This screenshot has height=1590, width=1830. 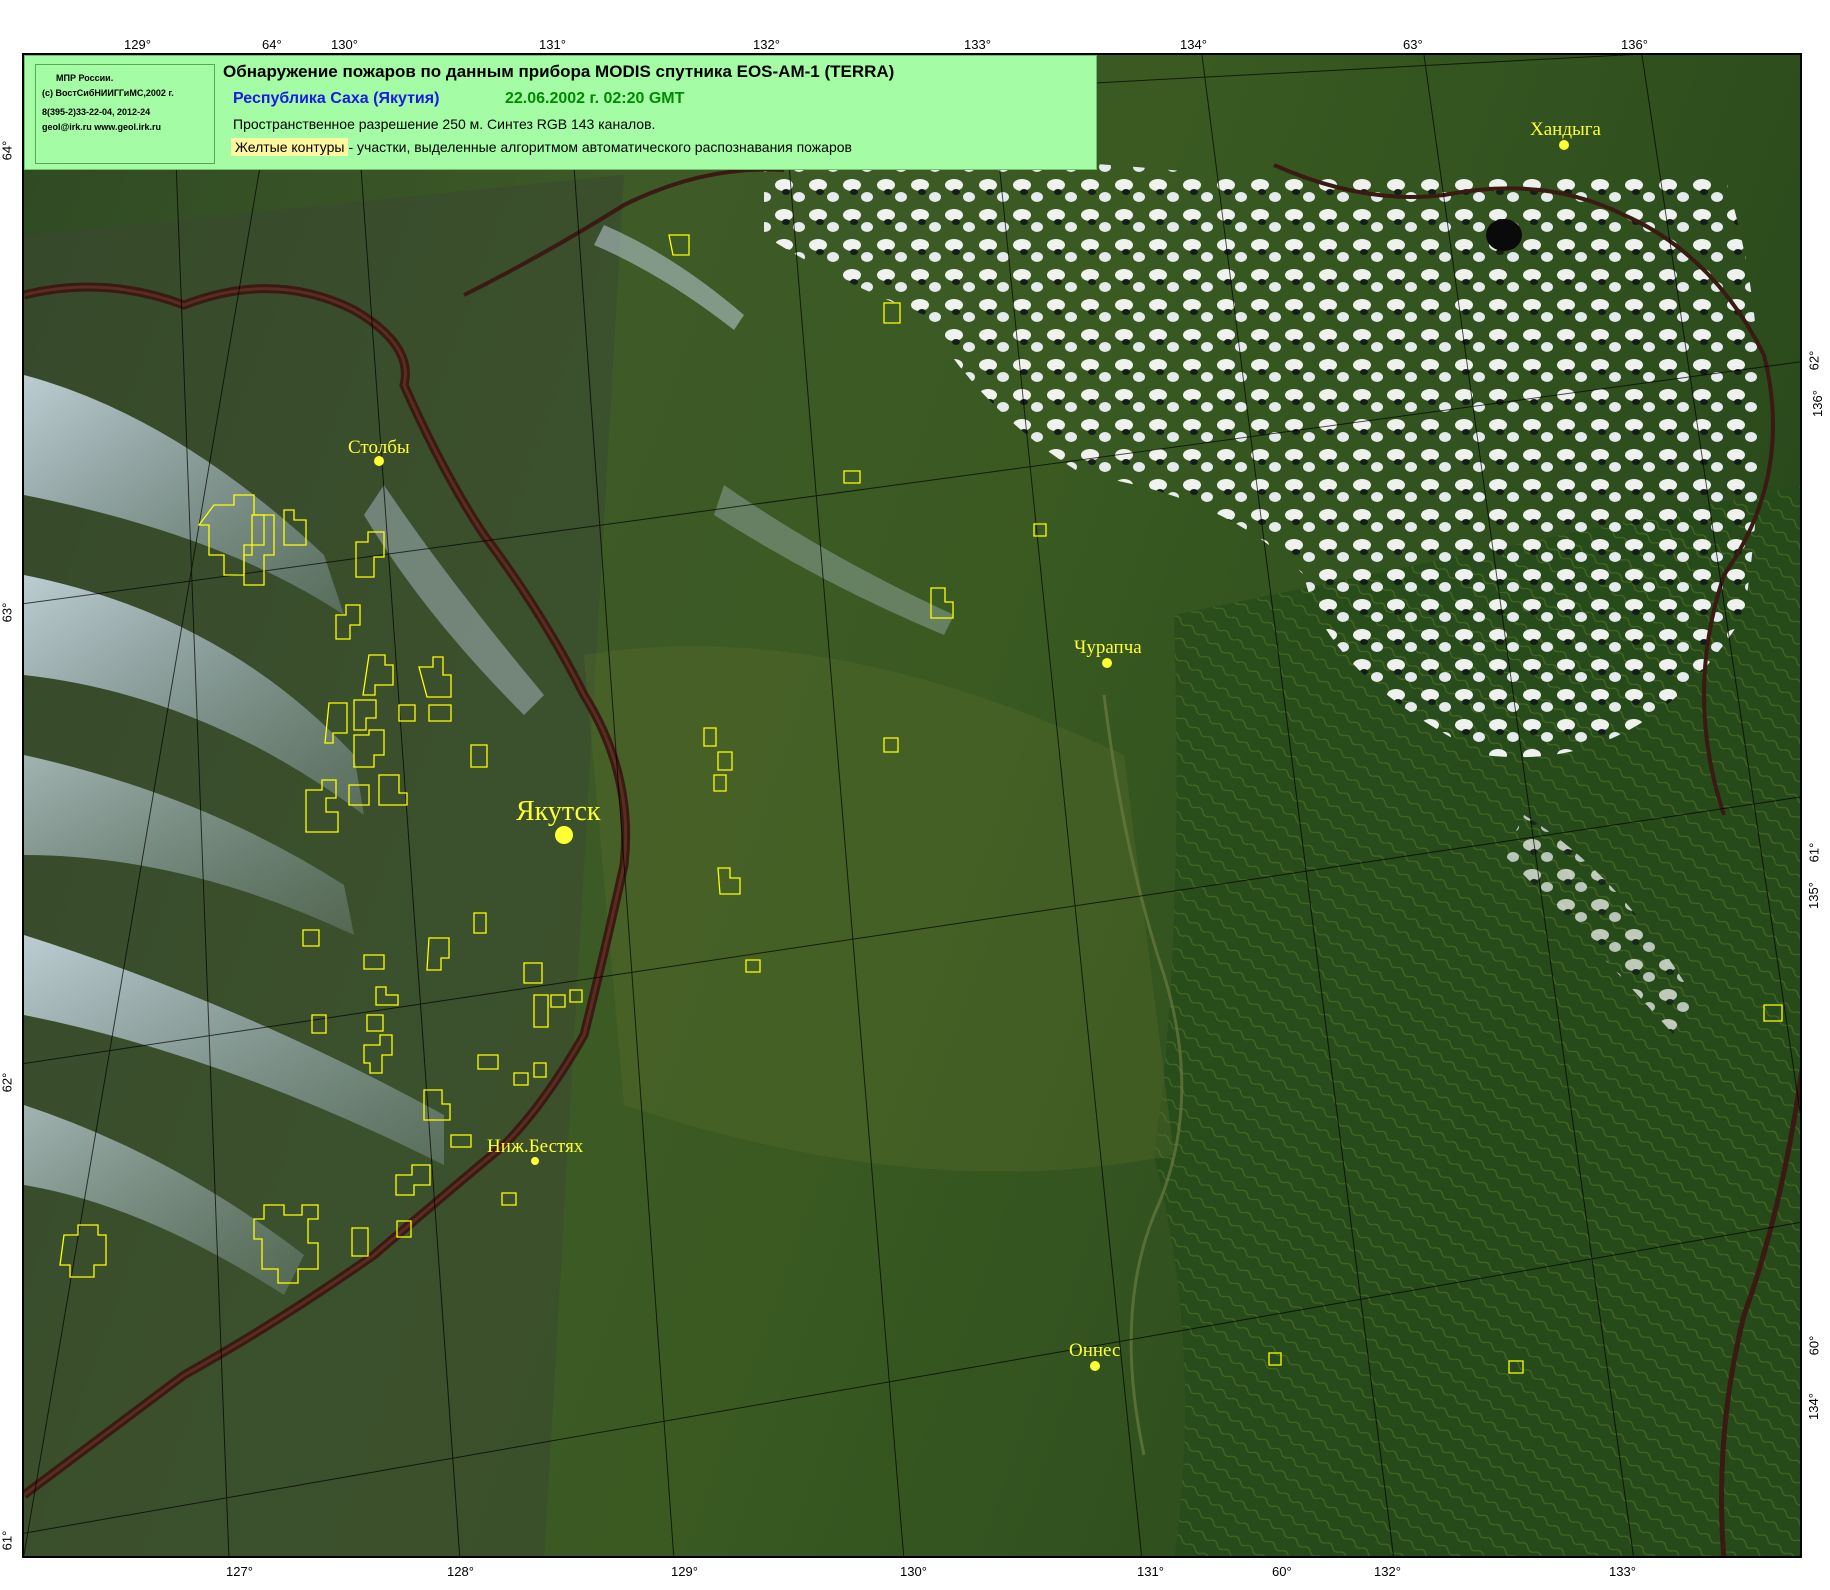 I want to click on lake, so click(x=1504, y=235).